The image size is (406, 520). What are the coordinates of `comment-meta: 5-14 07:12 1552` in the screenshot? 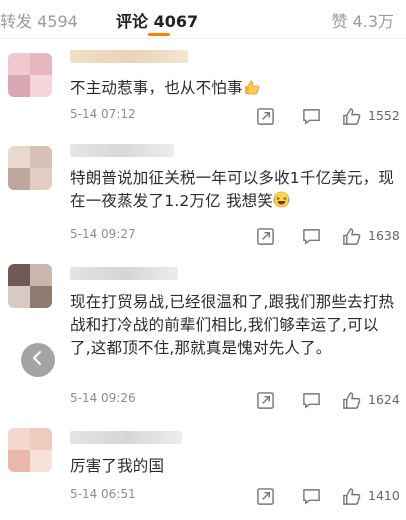 It's located at (238, 116).